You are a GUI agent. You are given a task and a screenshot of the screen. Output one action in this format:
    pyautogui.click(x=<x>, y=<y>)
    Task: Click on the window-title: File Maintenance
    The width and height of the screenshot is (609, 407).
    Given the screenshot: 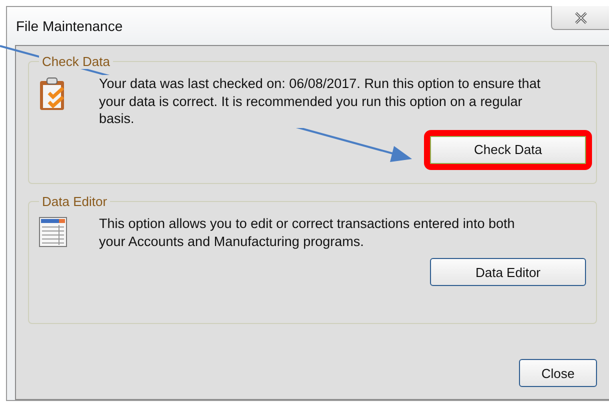 What is the action you would take?
    pyautogui.click(x=69, y=26)
    